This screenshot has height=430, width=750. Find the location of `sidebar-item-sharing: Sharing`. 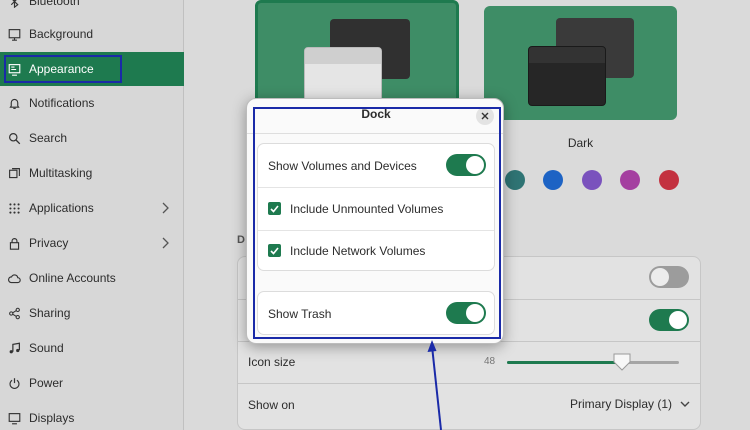

sidebar-item-sharing: Sharing is located at coordinates (92, 313).